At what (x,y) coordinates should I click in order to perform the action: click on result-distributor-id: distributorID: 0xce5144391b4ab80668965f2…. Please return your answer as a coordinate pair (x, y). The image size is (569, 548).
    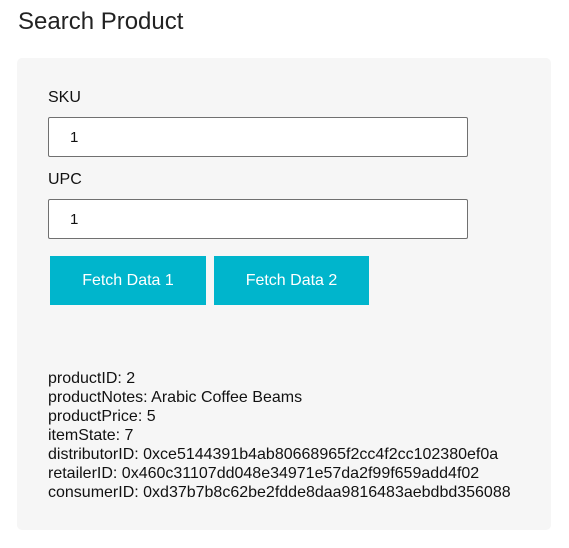
    Looking at the image, I should click on (273, 454).